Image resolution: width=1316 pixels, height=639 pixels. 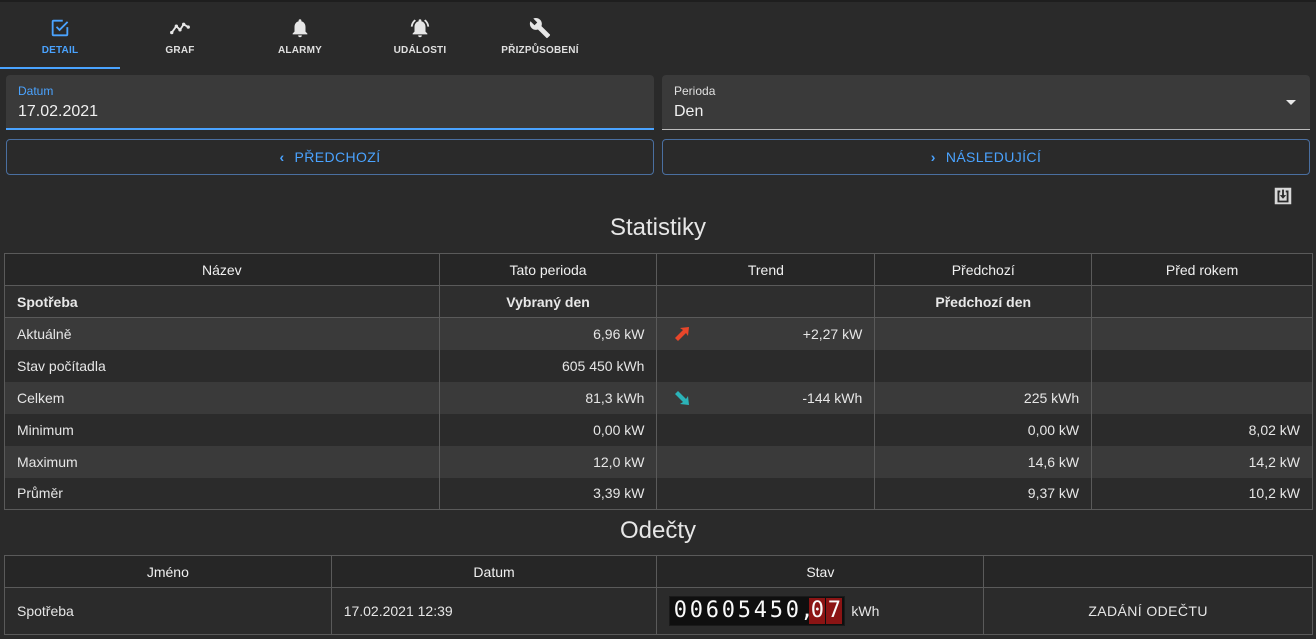 I want to click on year-ago-value: 8,02 kW, so click(x=1202, y=429).